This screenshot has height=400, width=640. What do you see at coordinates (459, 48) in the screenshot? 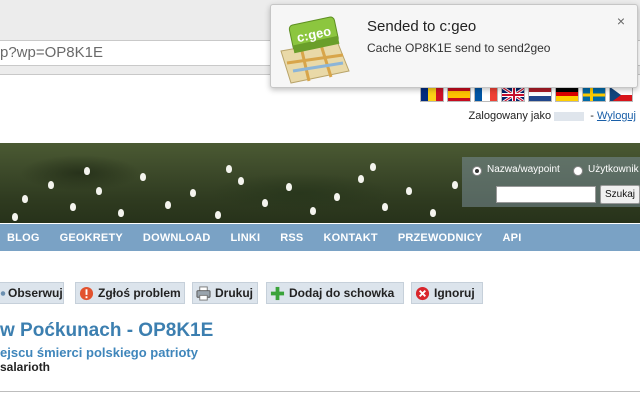
I see `notification-body: Cache OP8K1E send to send2geo` at bounding box center [459, 48].